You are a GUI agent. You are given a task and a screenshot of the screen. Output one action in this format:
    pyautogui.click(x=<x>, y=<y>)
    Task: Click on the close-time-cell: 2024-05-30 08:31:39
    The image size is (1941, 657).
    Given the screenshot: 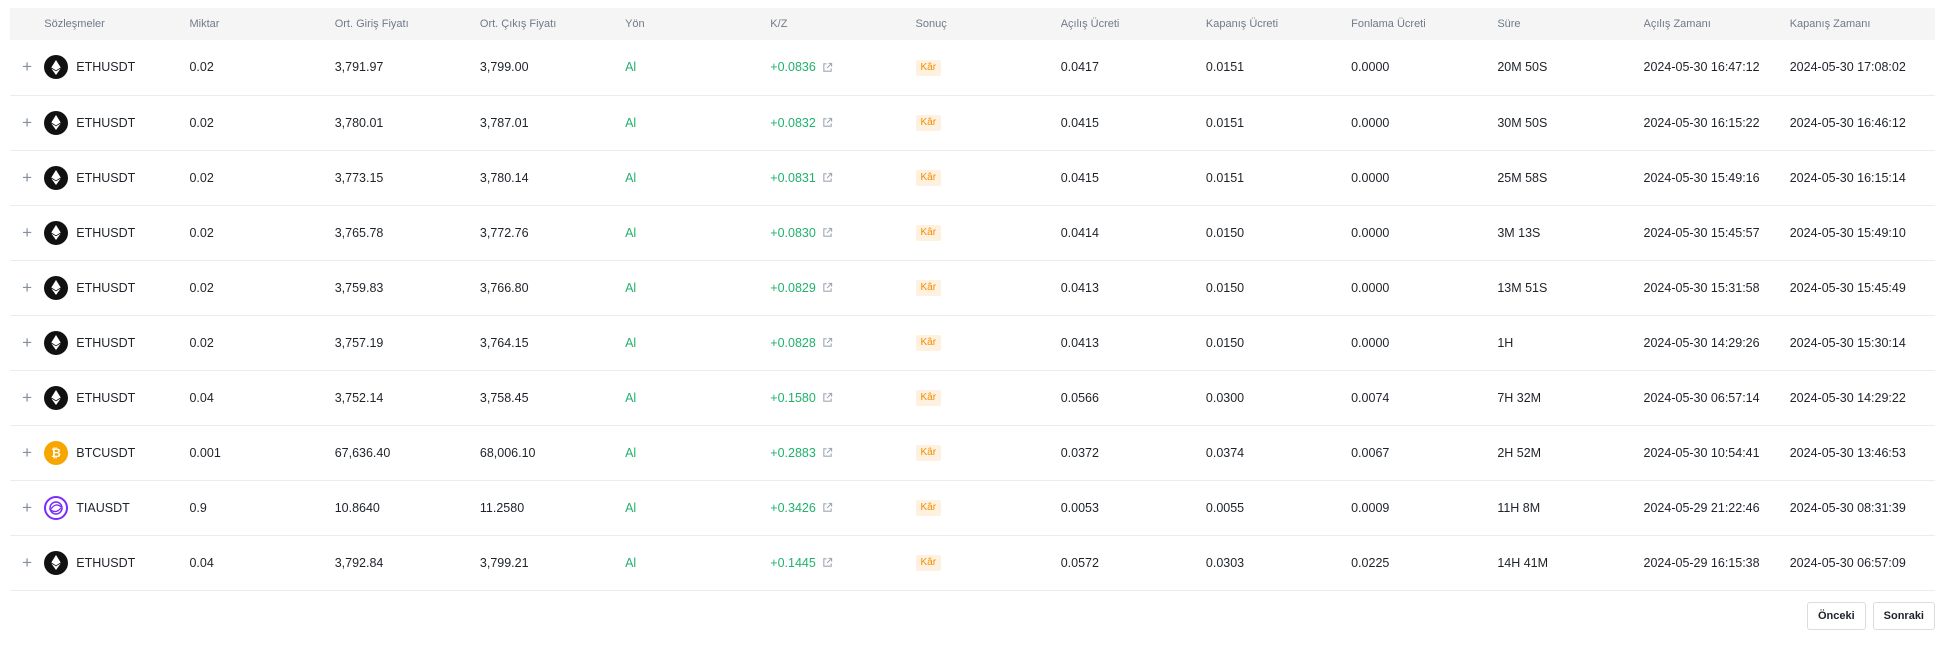 What is the action you would take?
    pyautogui.click(x=1847, y=507)
    